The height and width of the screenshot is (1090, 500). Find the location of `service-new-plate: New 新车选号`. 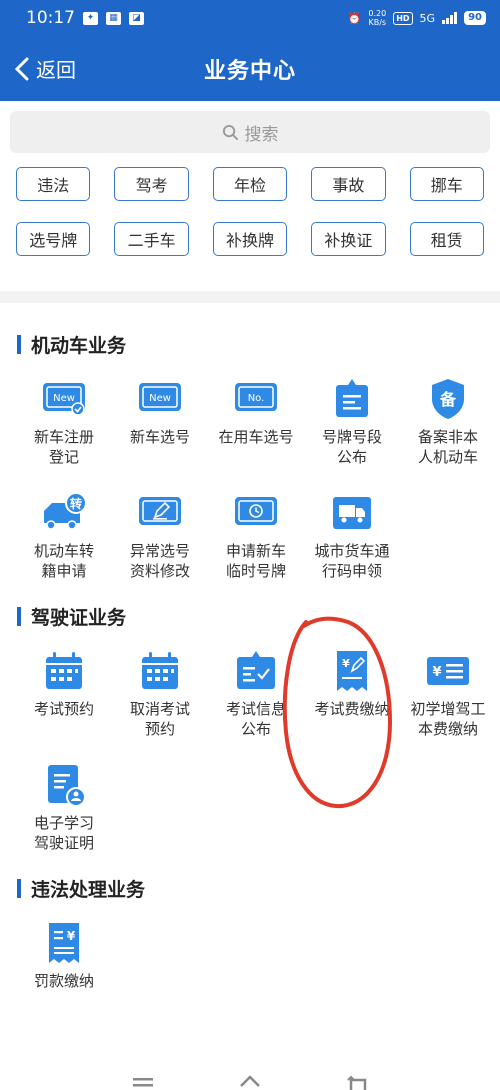

service-new-plate: New 新车选号 is located at coordinates (160, 428).